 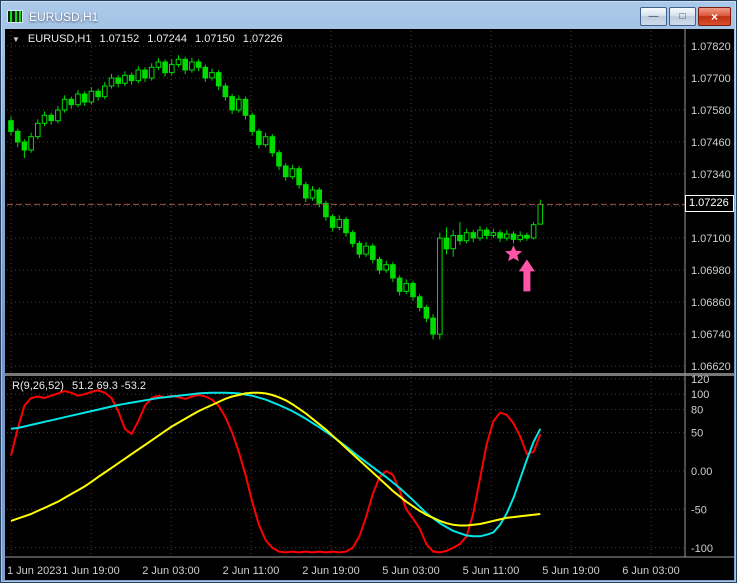 I want to click on price-axis-label: 1.07340, so click(x=711, y=175).